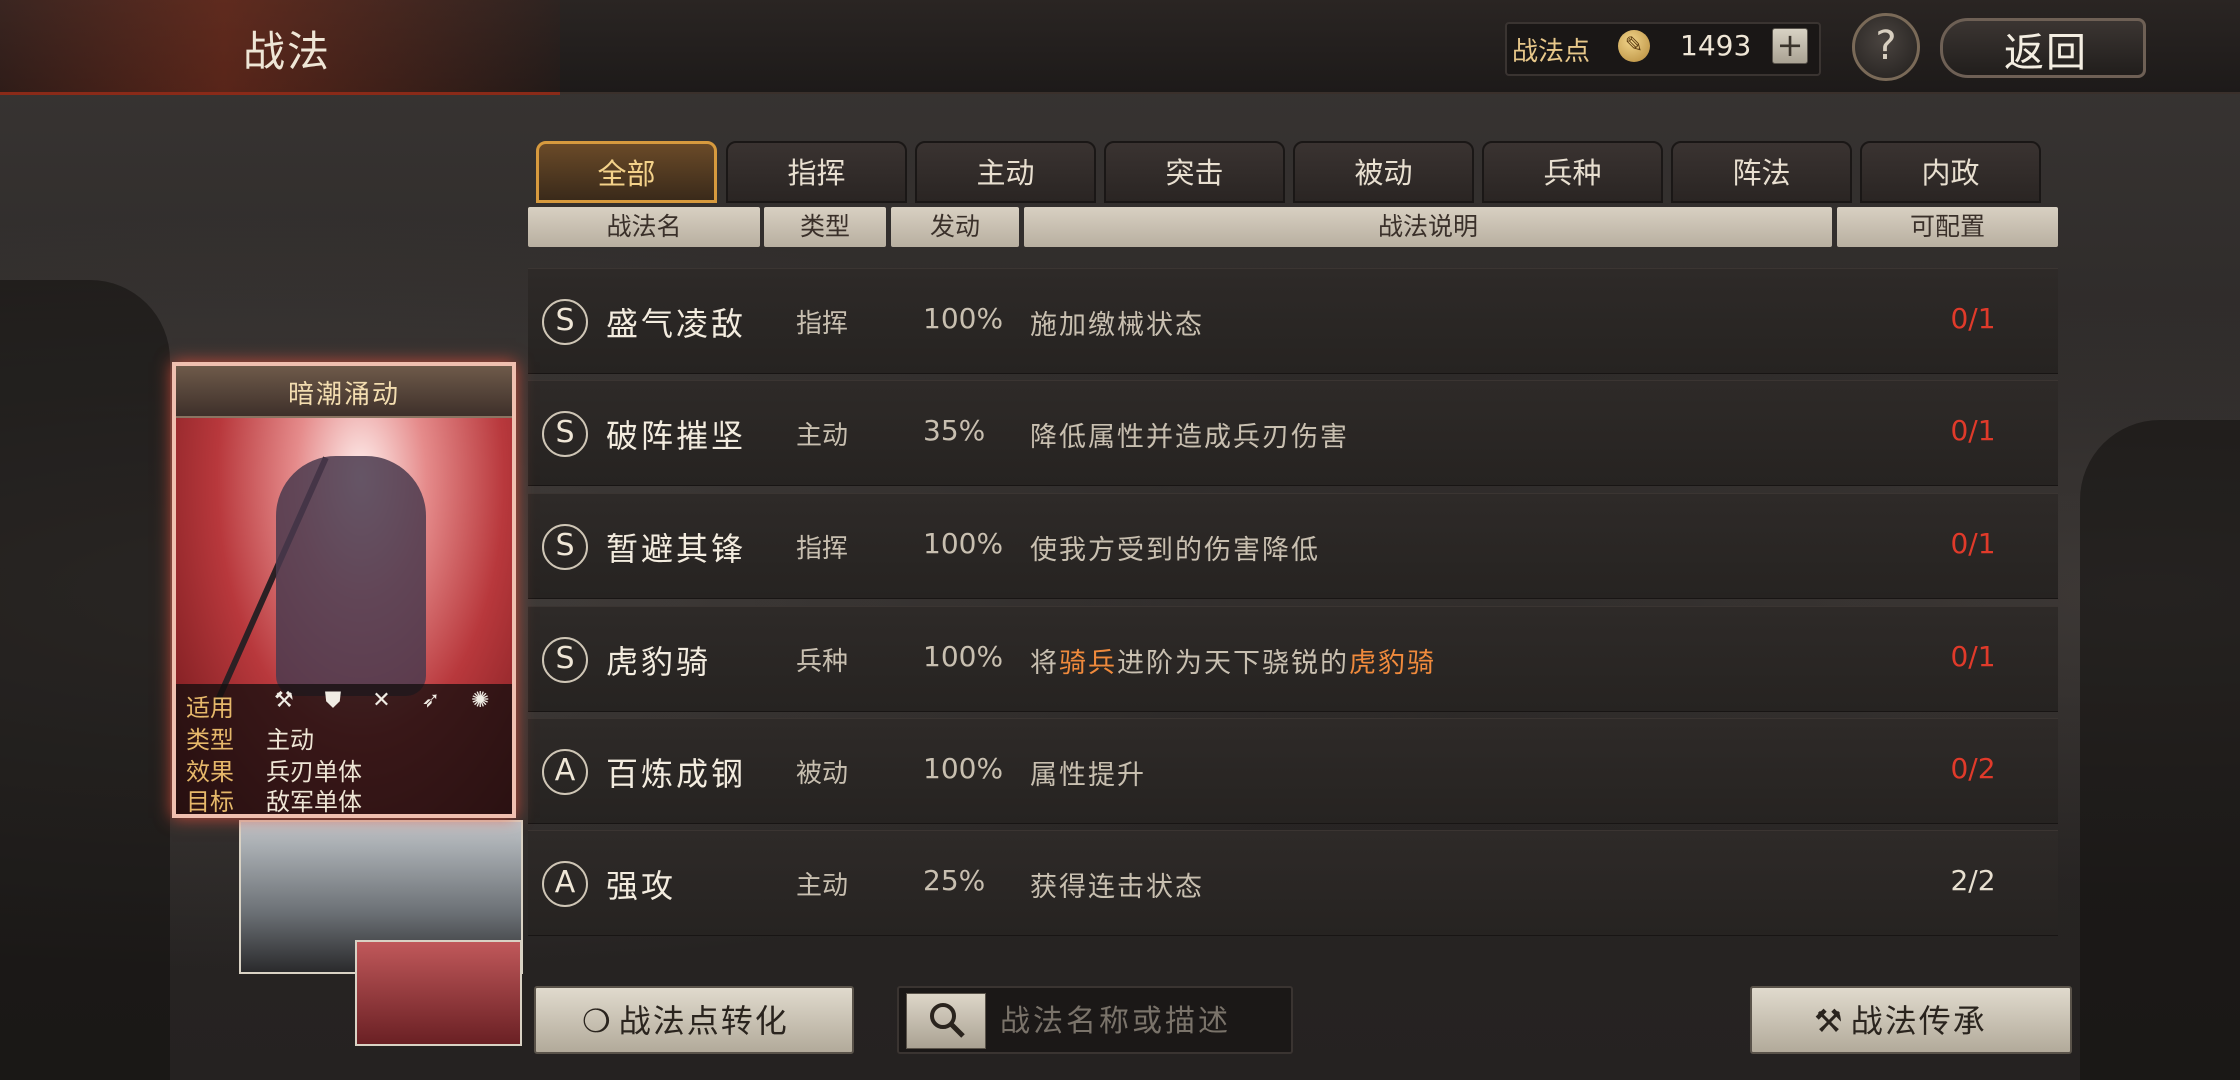 The height and width of the screenshot is (1080, 2240). I want to click on skill-points-value: 1493, so click(1716, 45).